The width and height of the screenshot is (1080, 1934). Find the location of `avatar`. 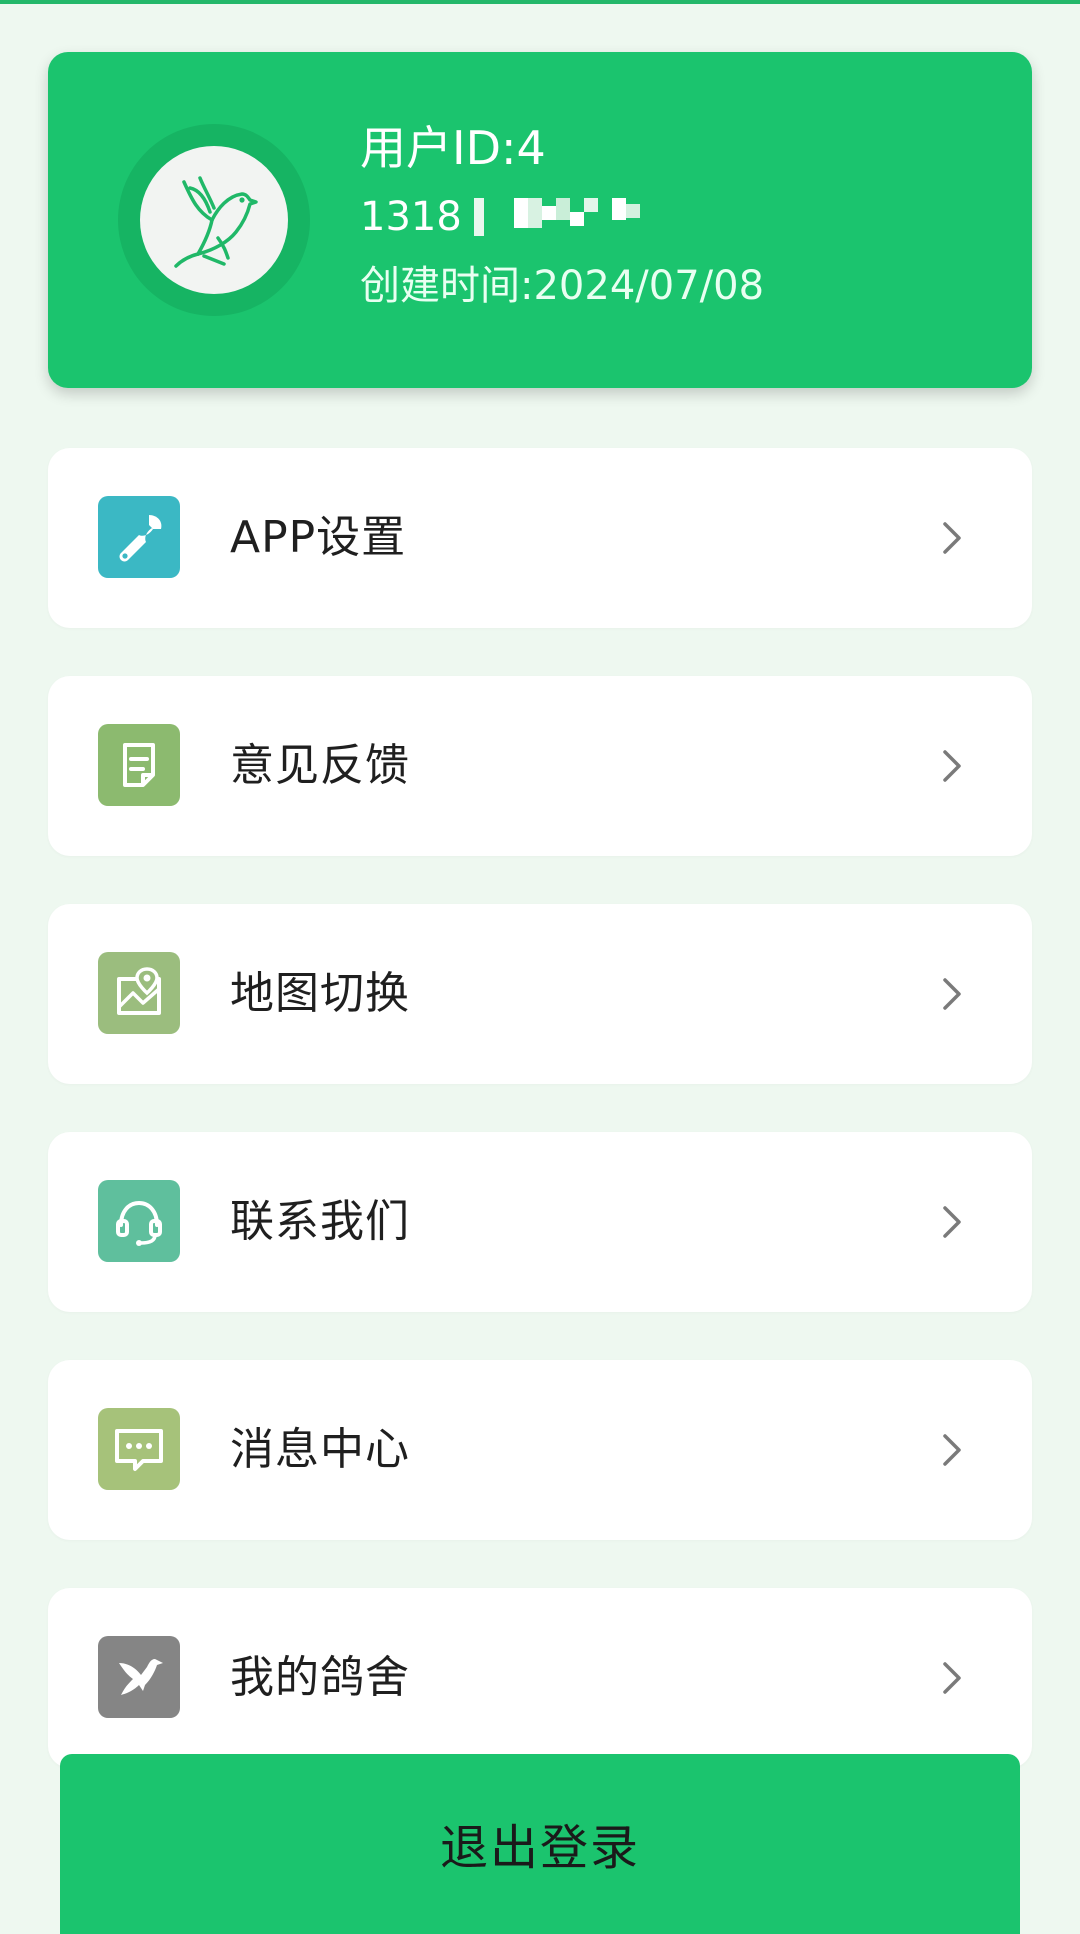

avatar is located at coordinates (214, 220).